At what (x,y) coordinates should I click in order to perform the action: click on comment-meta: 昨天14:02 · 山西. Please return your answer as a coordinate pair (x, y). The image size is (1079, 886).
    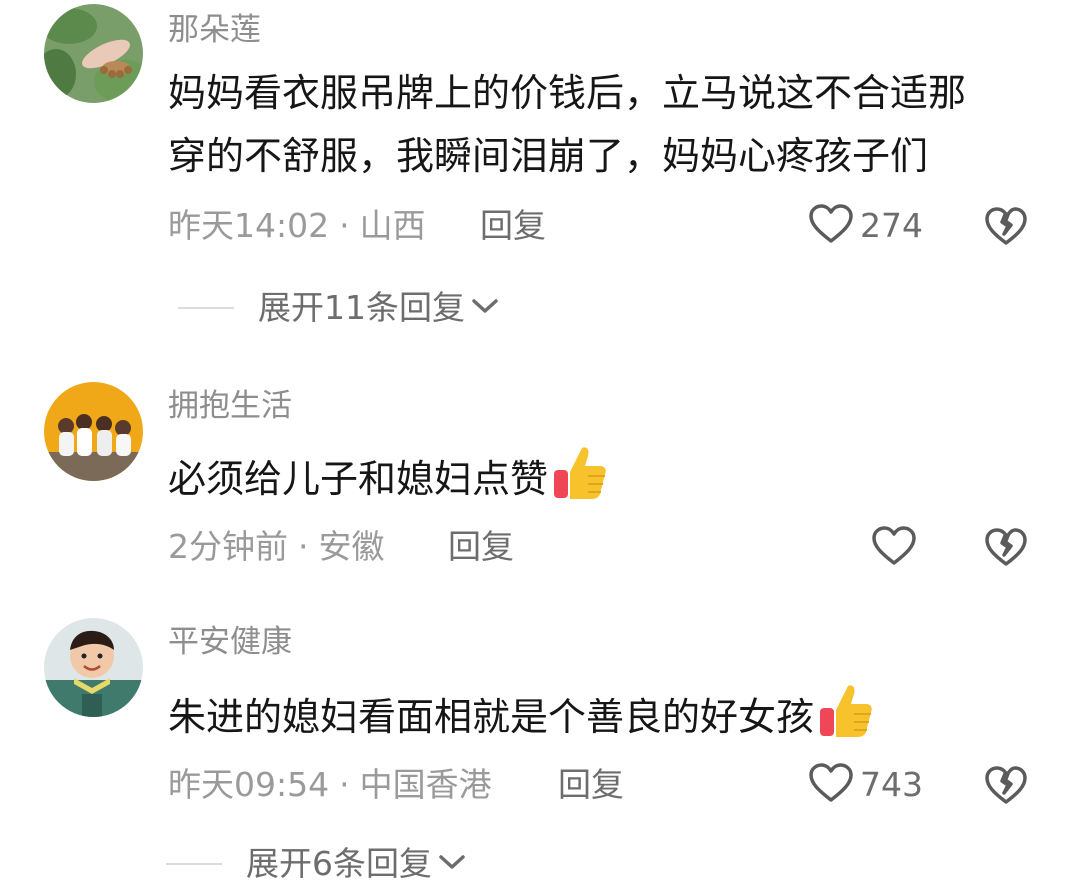
    Looking at the image, I should click on (297, 226).